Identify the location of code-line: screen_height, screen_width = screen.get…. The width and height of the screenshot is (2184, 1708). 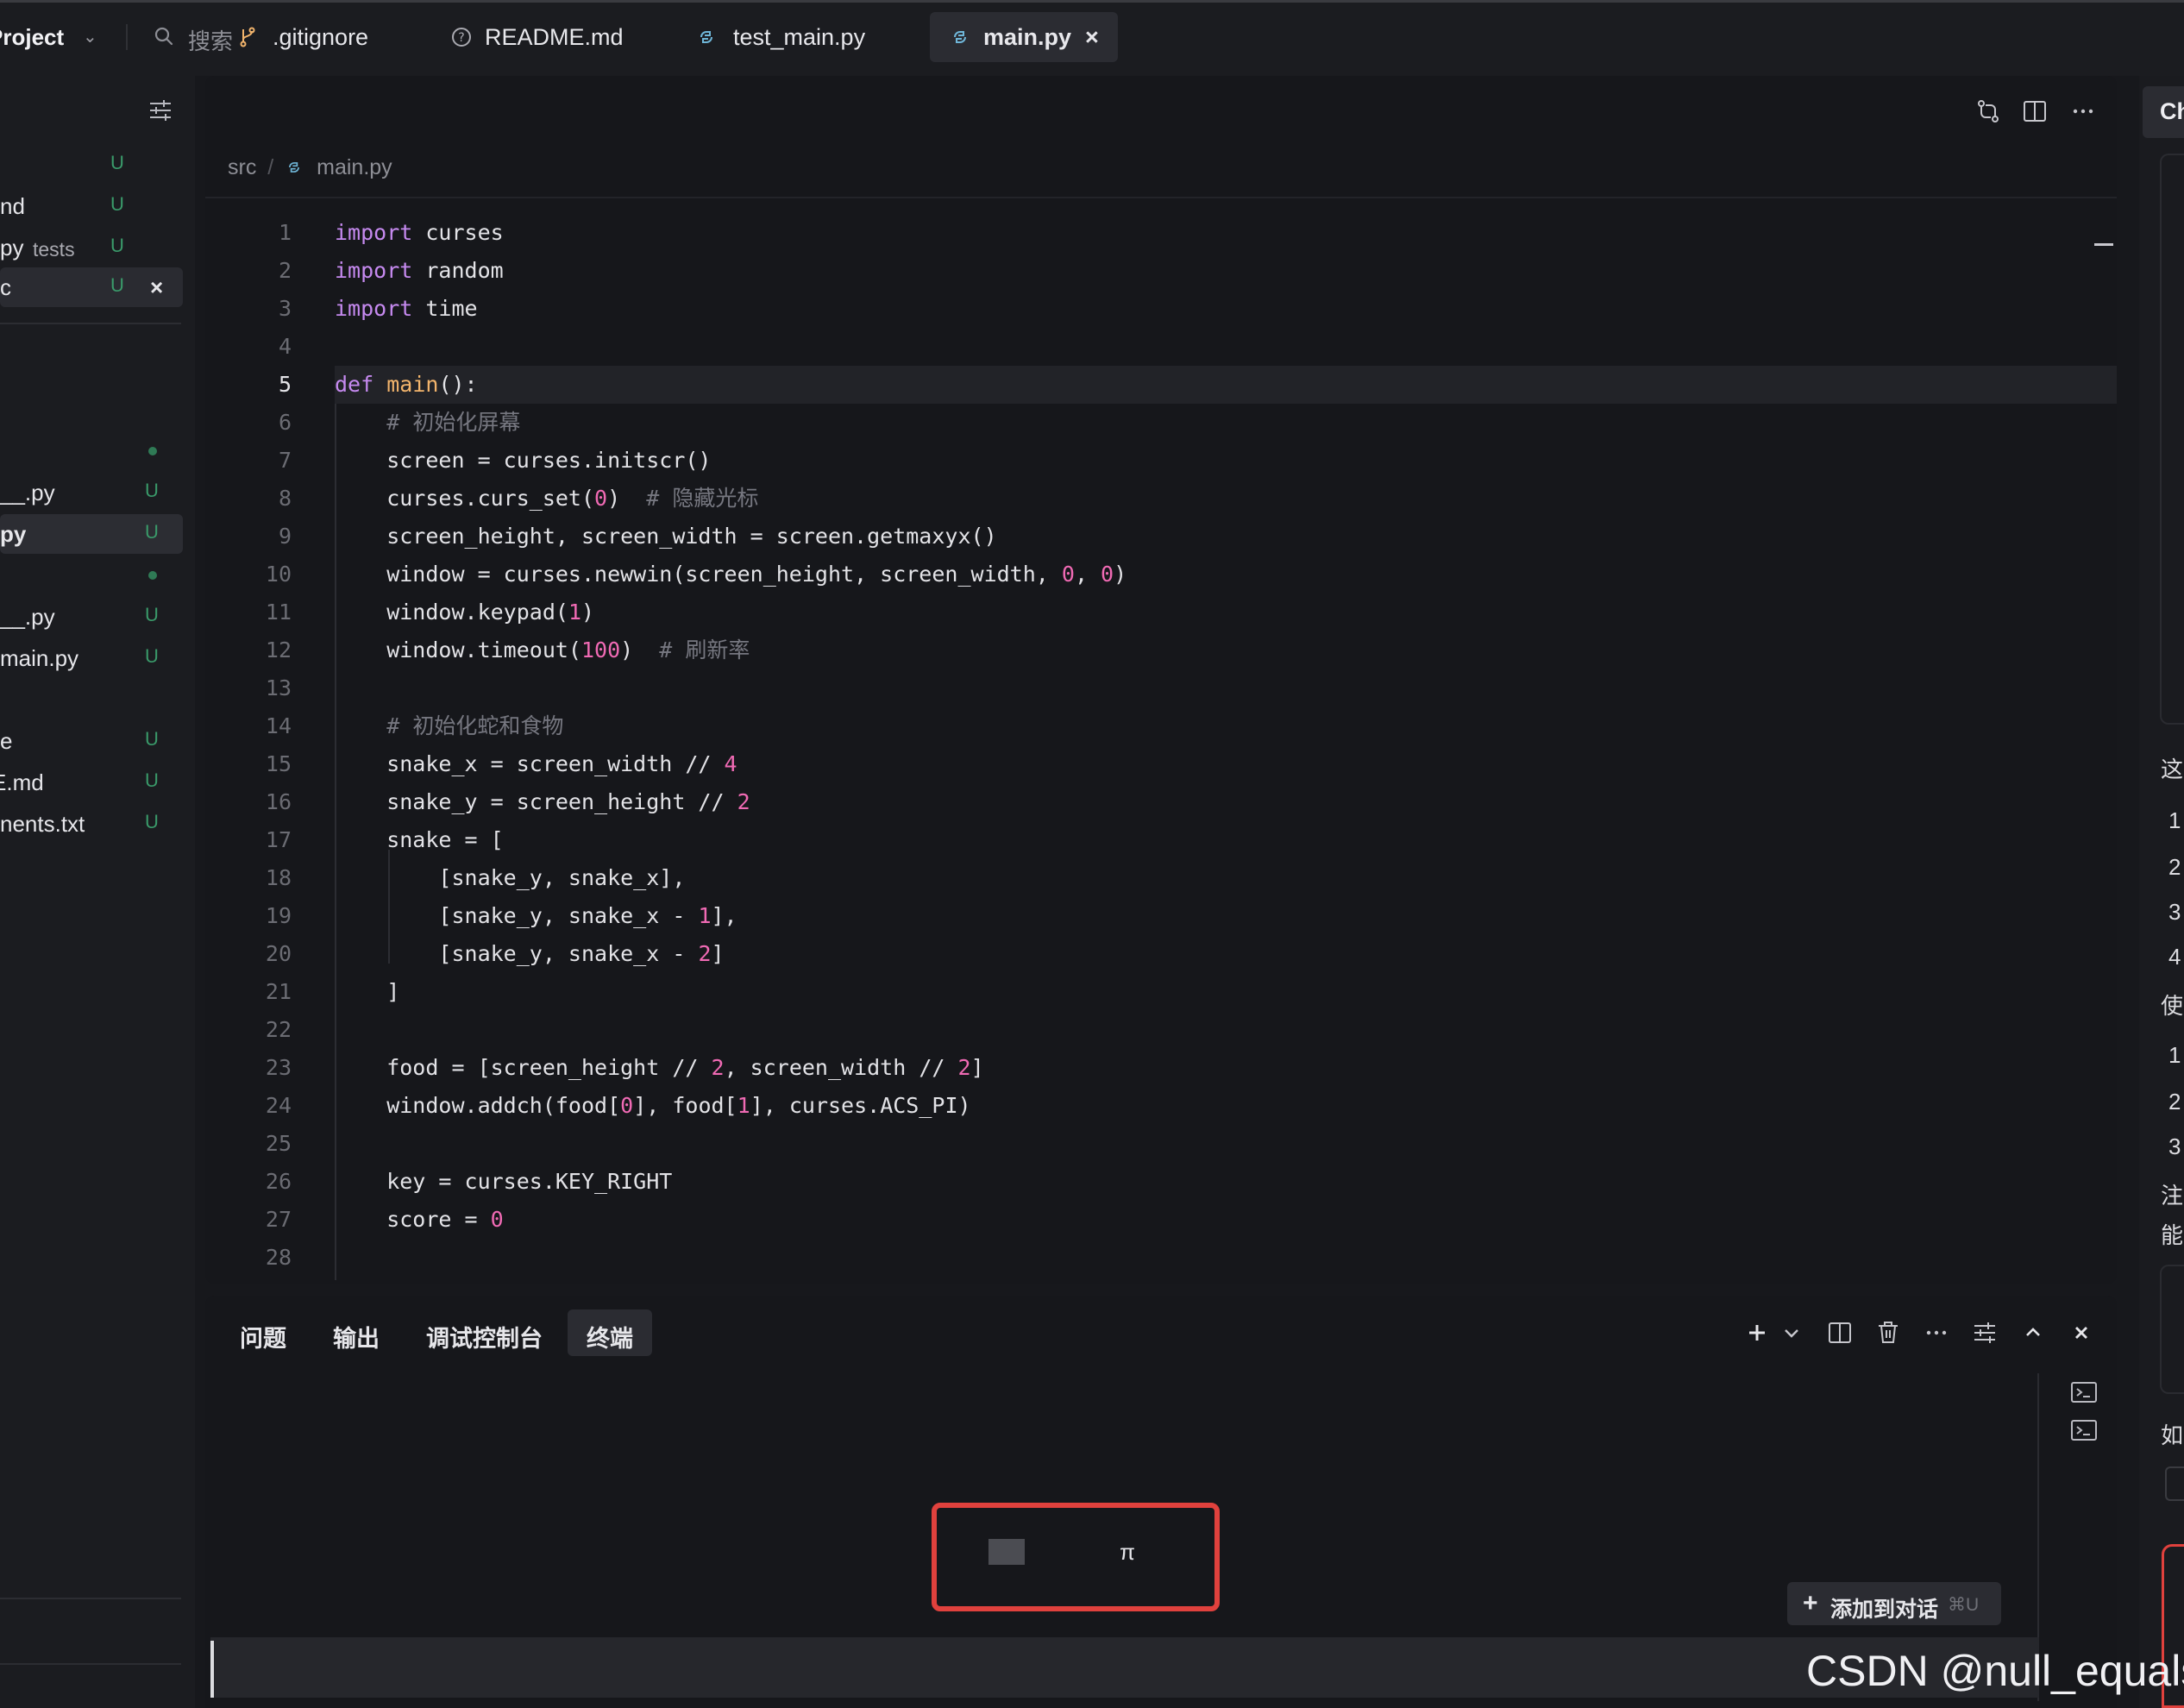
(666, 537).